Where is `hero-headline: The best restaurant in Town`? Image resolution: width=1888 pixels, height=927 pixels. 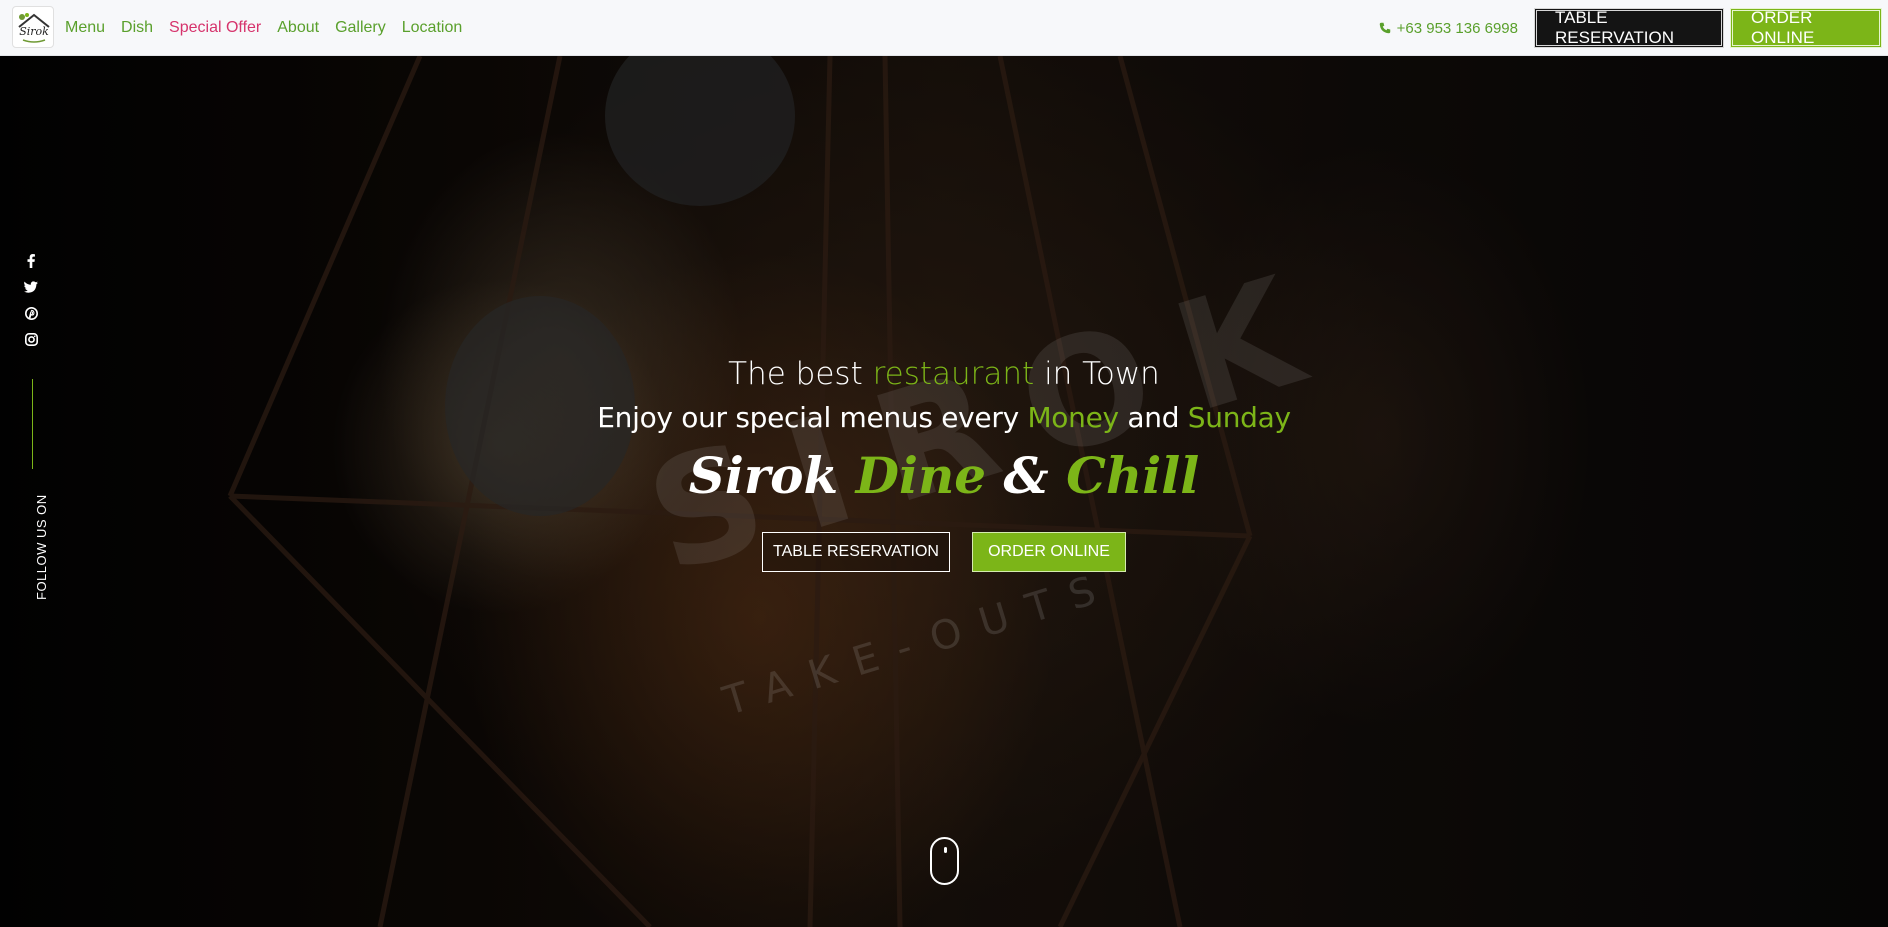
hero-headline: The best restaurant in Town is located at coordinates (944, 374).